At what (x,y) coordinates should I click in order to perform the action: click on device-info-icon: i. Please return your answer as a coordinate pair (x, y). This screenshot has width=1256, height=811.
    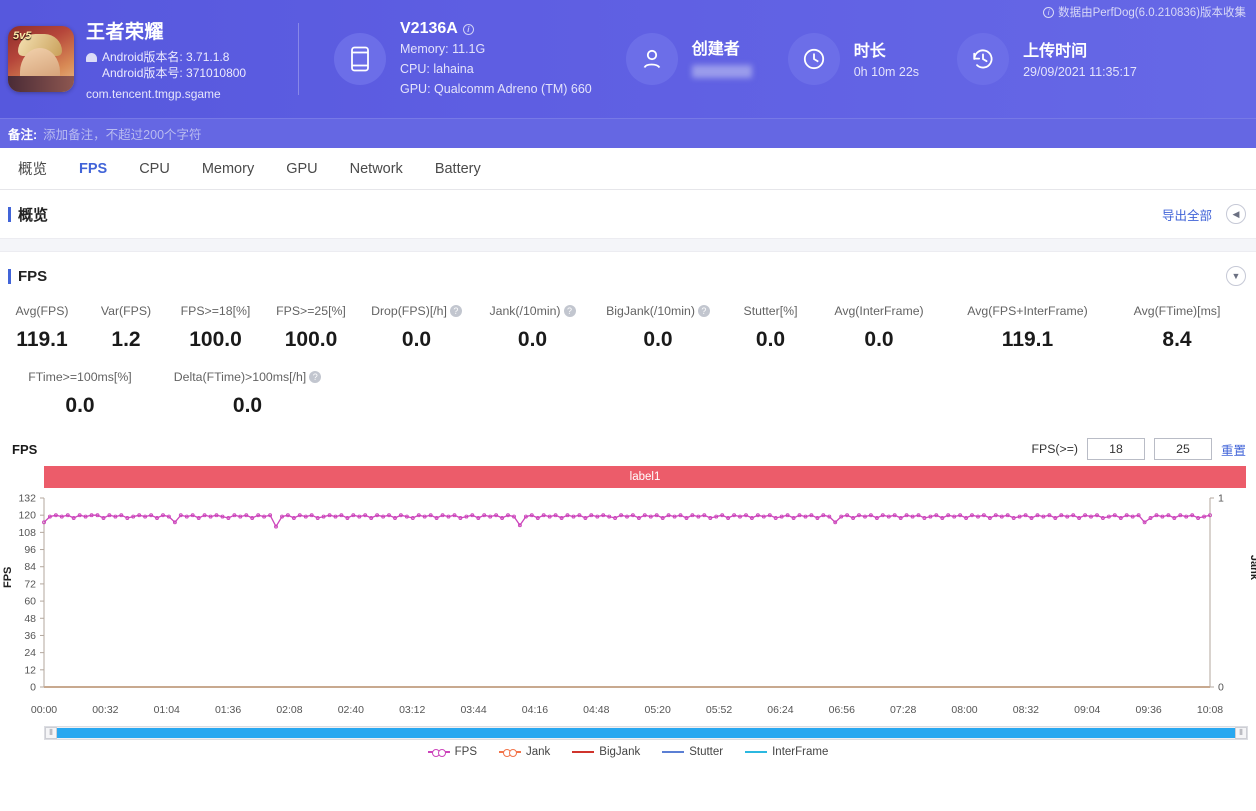
    Looking at the image, I should click on (468, 29).